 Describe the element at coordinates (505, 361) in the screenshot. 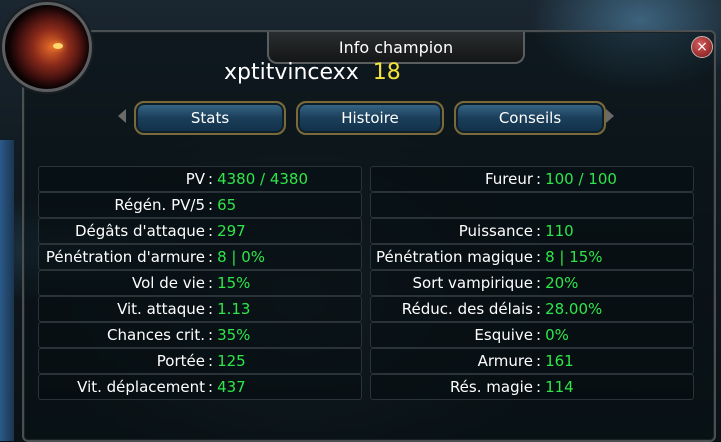

I see `stat-label: Armure` at that location.